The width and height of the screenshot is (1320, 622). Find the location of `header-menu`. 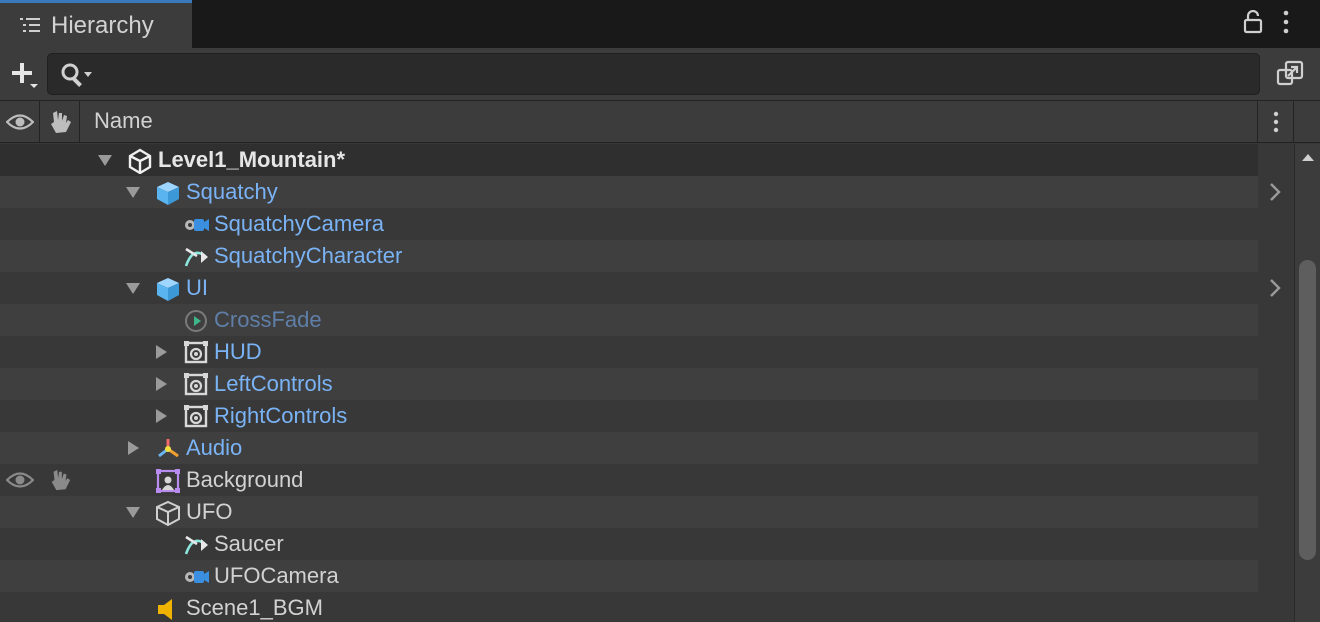

header-menu is located at coordinates (1276, 122).